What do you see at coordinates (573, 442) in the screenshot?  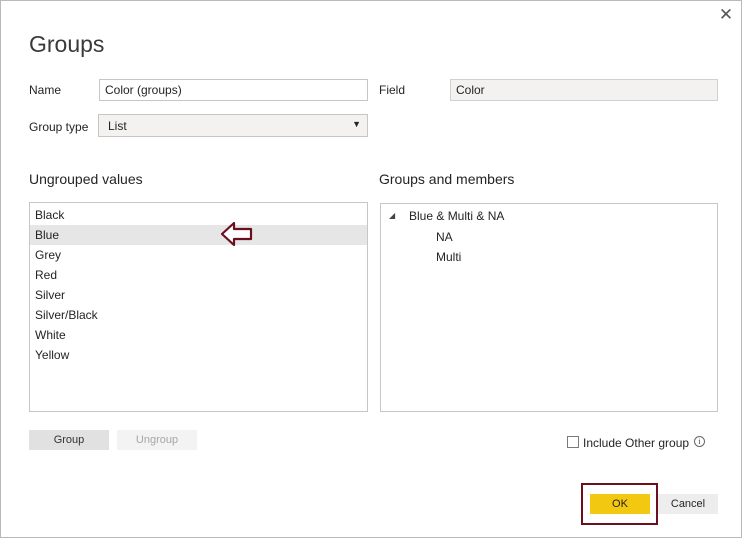 I see `include-other-checkbox` at bounding box center [573, 442].